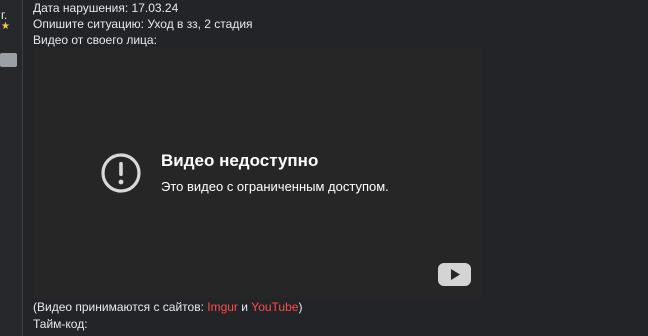 This screenshot has height=336, width=648. I want to click on sites-suffix: ), so click(300, 307).